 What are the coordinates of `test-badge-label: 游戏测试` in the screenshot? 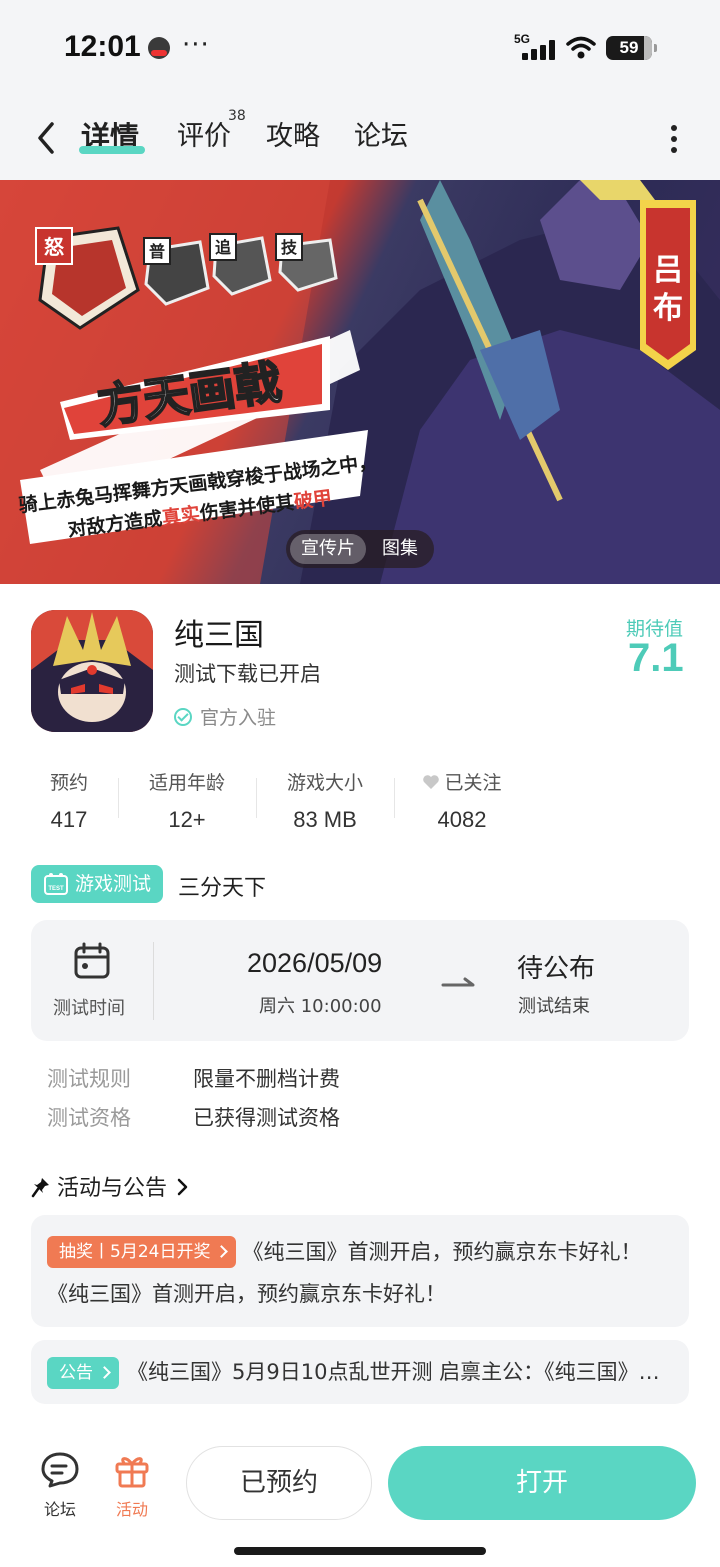 It's located at (113, 884).